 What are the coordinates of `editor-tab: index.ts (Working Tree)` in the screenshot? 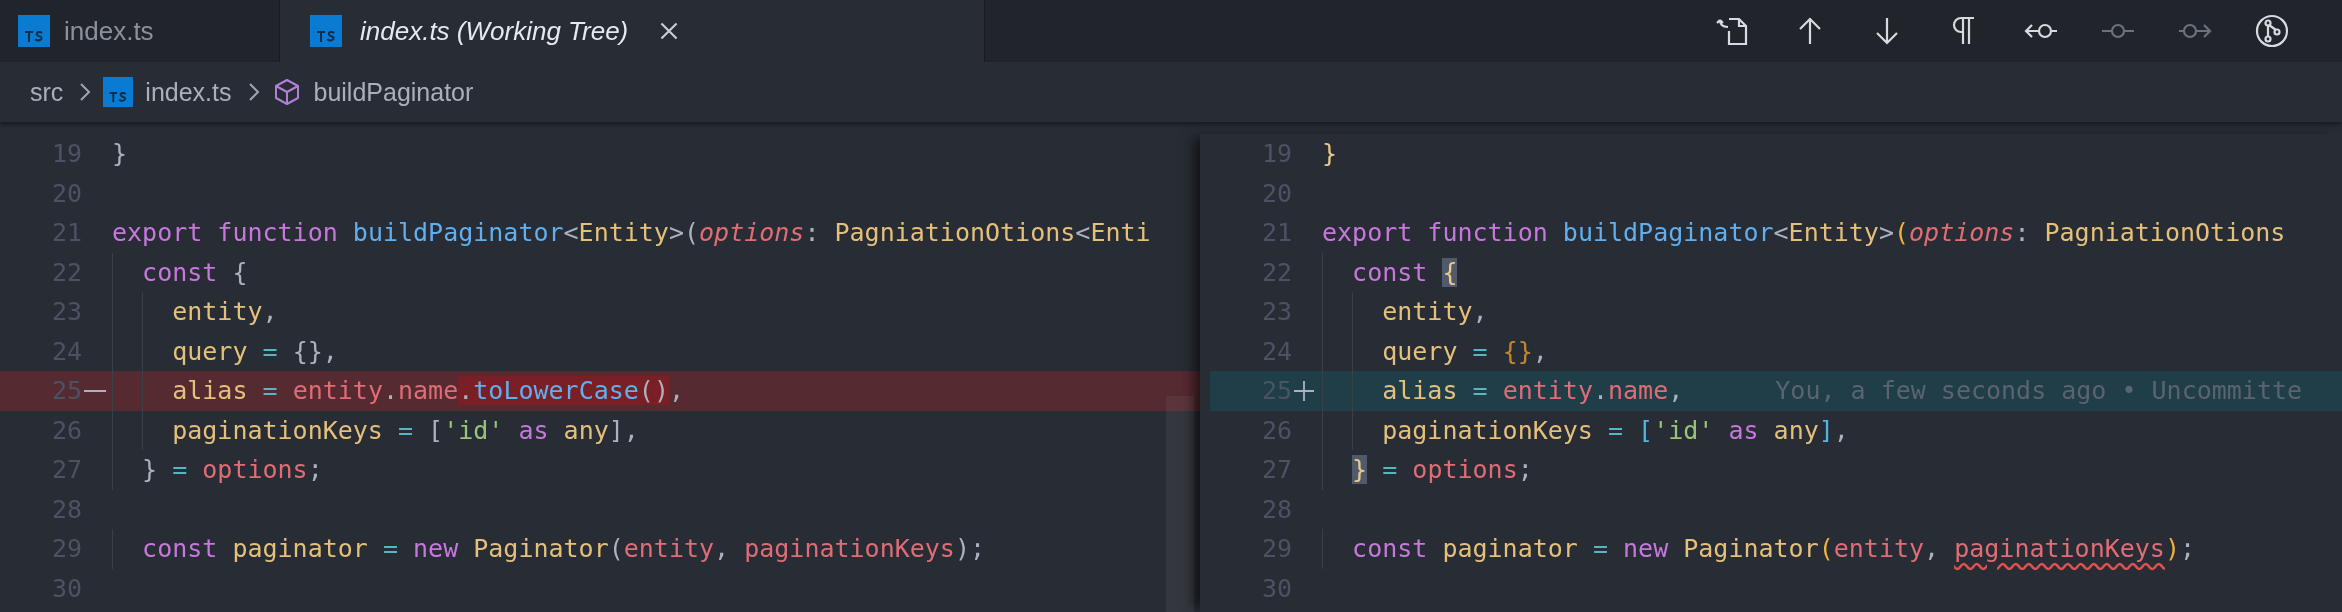 It's located at (632, 31).